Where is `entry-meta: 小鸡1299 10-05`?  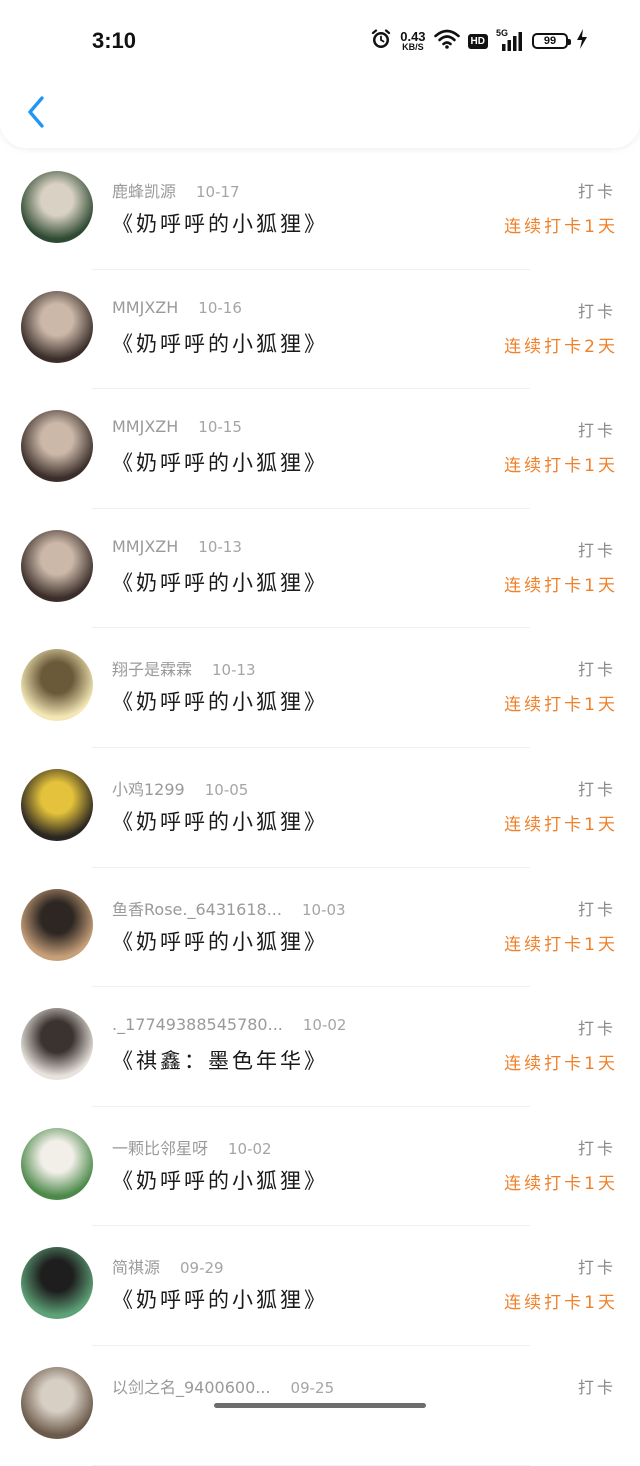
entry-meta: 小鸡1299 10-05 is located at coordinates (180, 788).